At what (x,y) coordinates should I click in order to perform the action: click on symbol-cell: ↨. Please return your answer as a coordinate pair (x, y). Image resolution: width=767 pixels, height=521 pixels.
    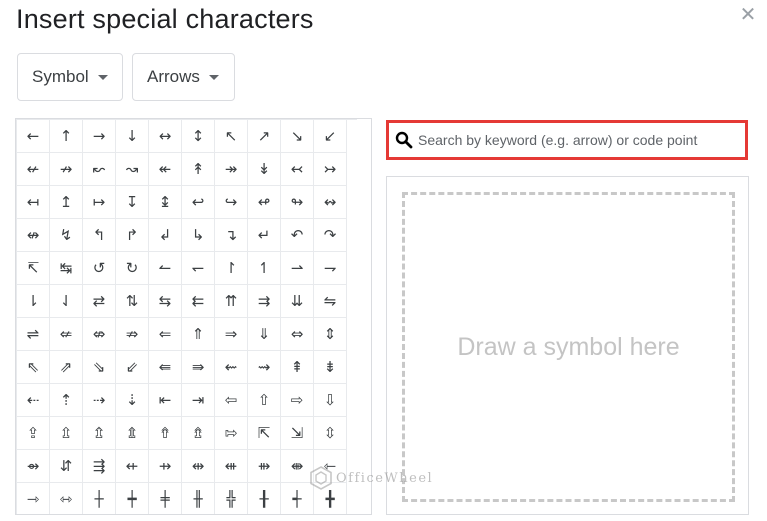
    Looking at the image, I should click on (165, 202).